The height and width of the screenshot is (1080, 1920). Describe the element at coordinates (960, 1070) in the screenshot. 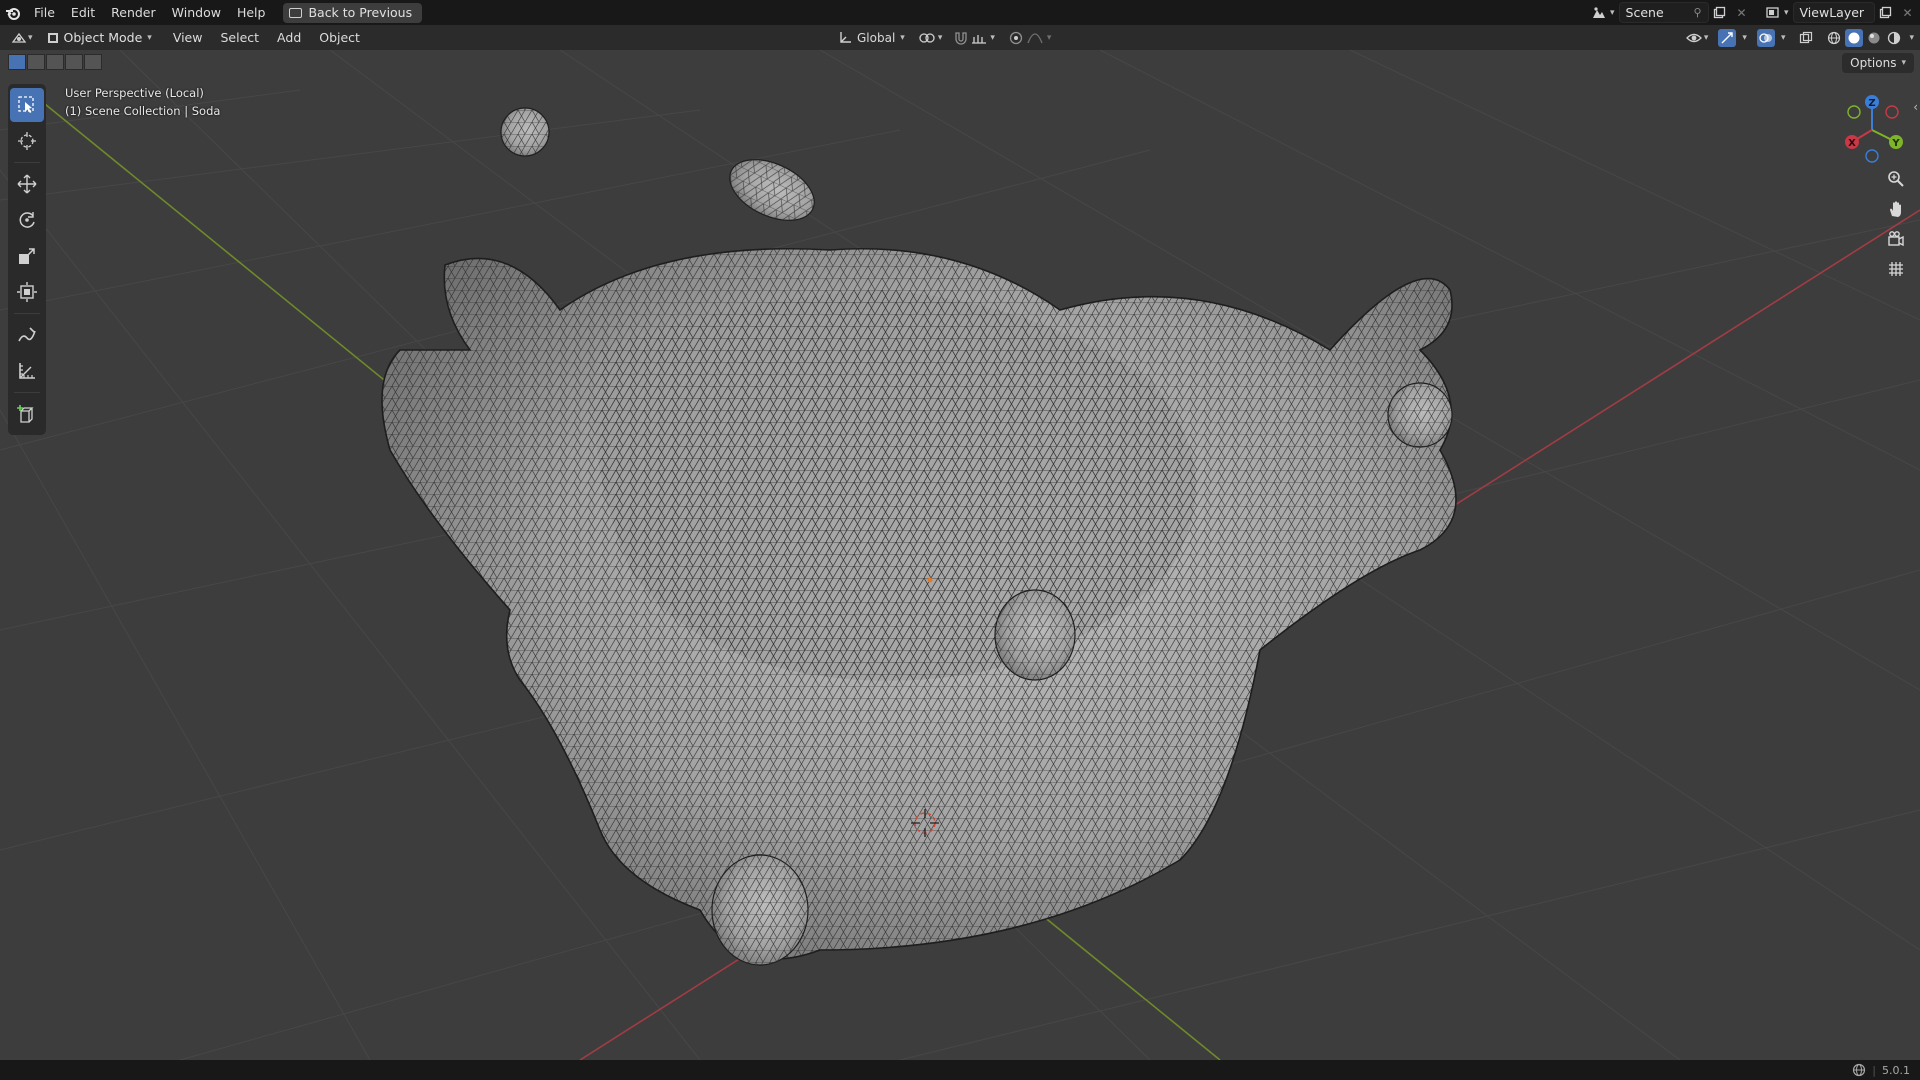

I see `status-bar: | 5.0.1` at that location.